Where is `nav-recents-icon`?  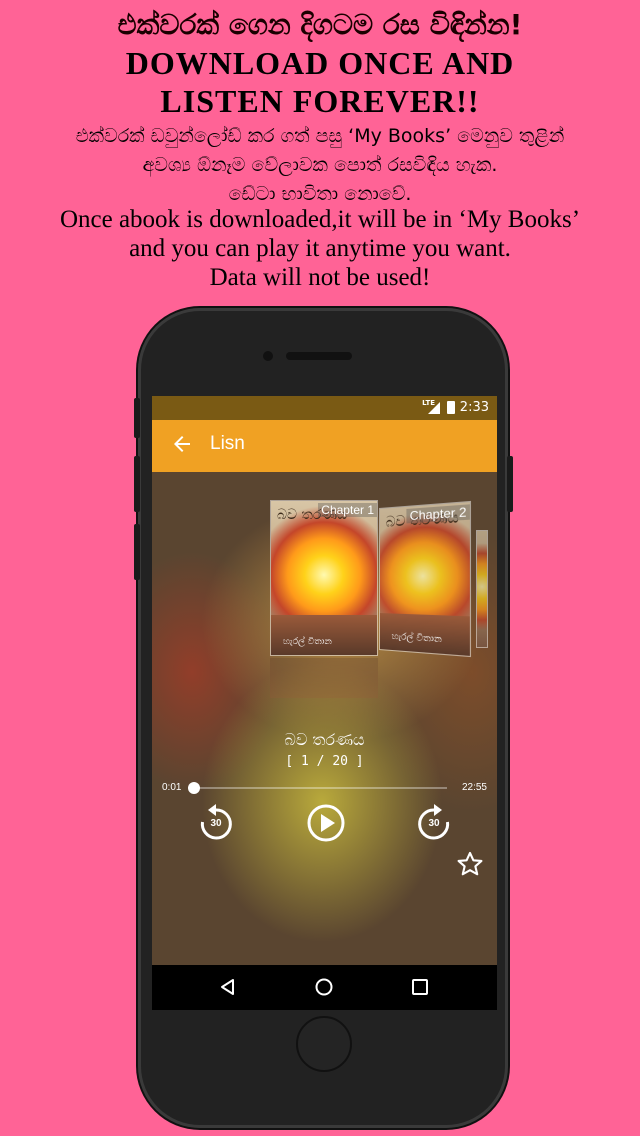 nav-recents-icon is located at coordinates (420, 989).